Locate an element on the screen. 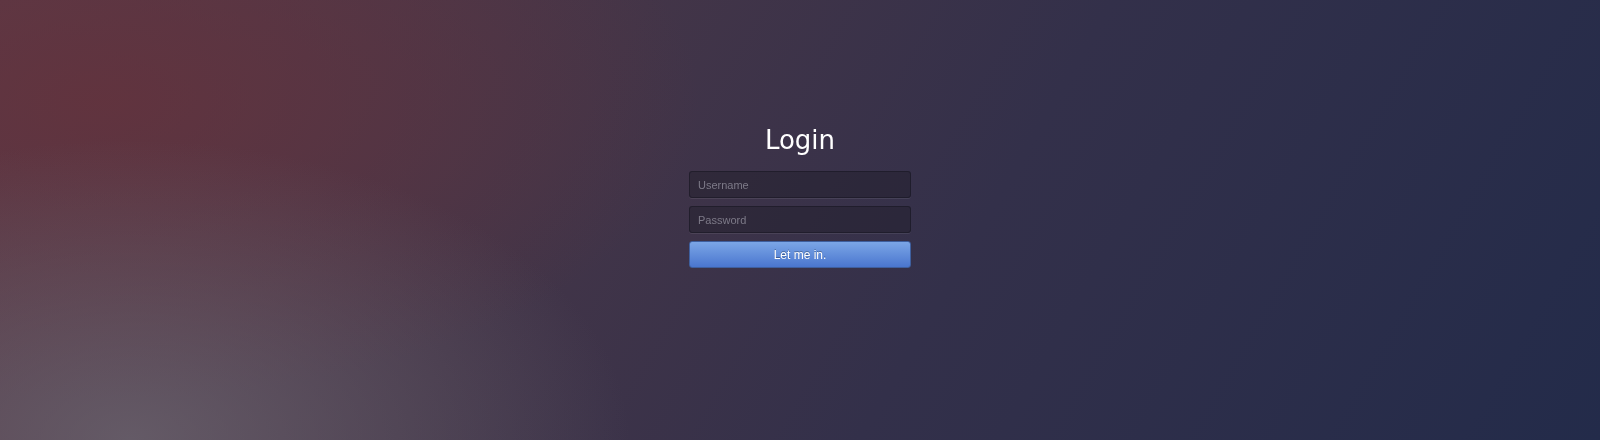 This screenshot has width=1600, height=440. input-field: Password is located at coordinates (800, 219).